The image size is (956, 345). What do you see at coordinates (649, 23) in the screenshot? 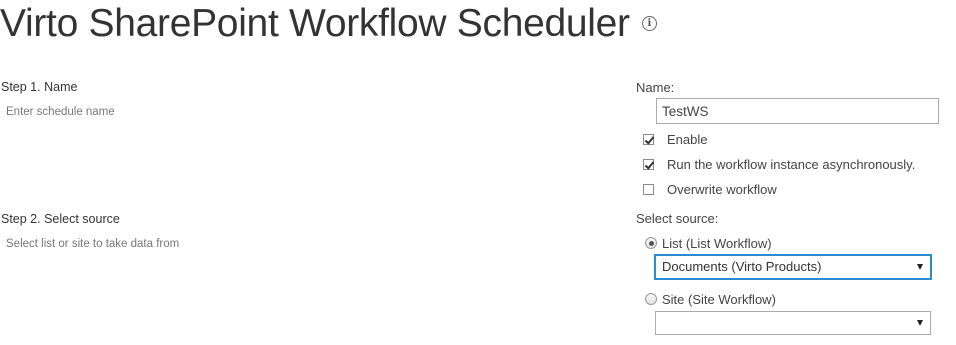
I see `info-icon: i` at bounding box center [649, 23].